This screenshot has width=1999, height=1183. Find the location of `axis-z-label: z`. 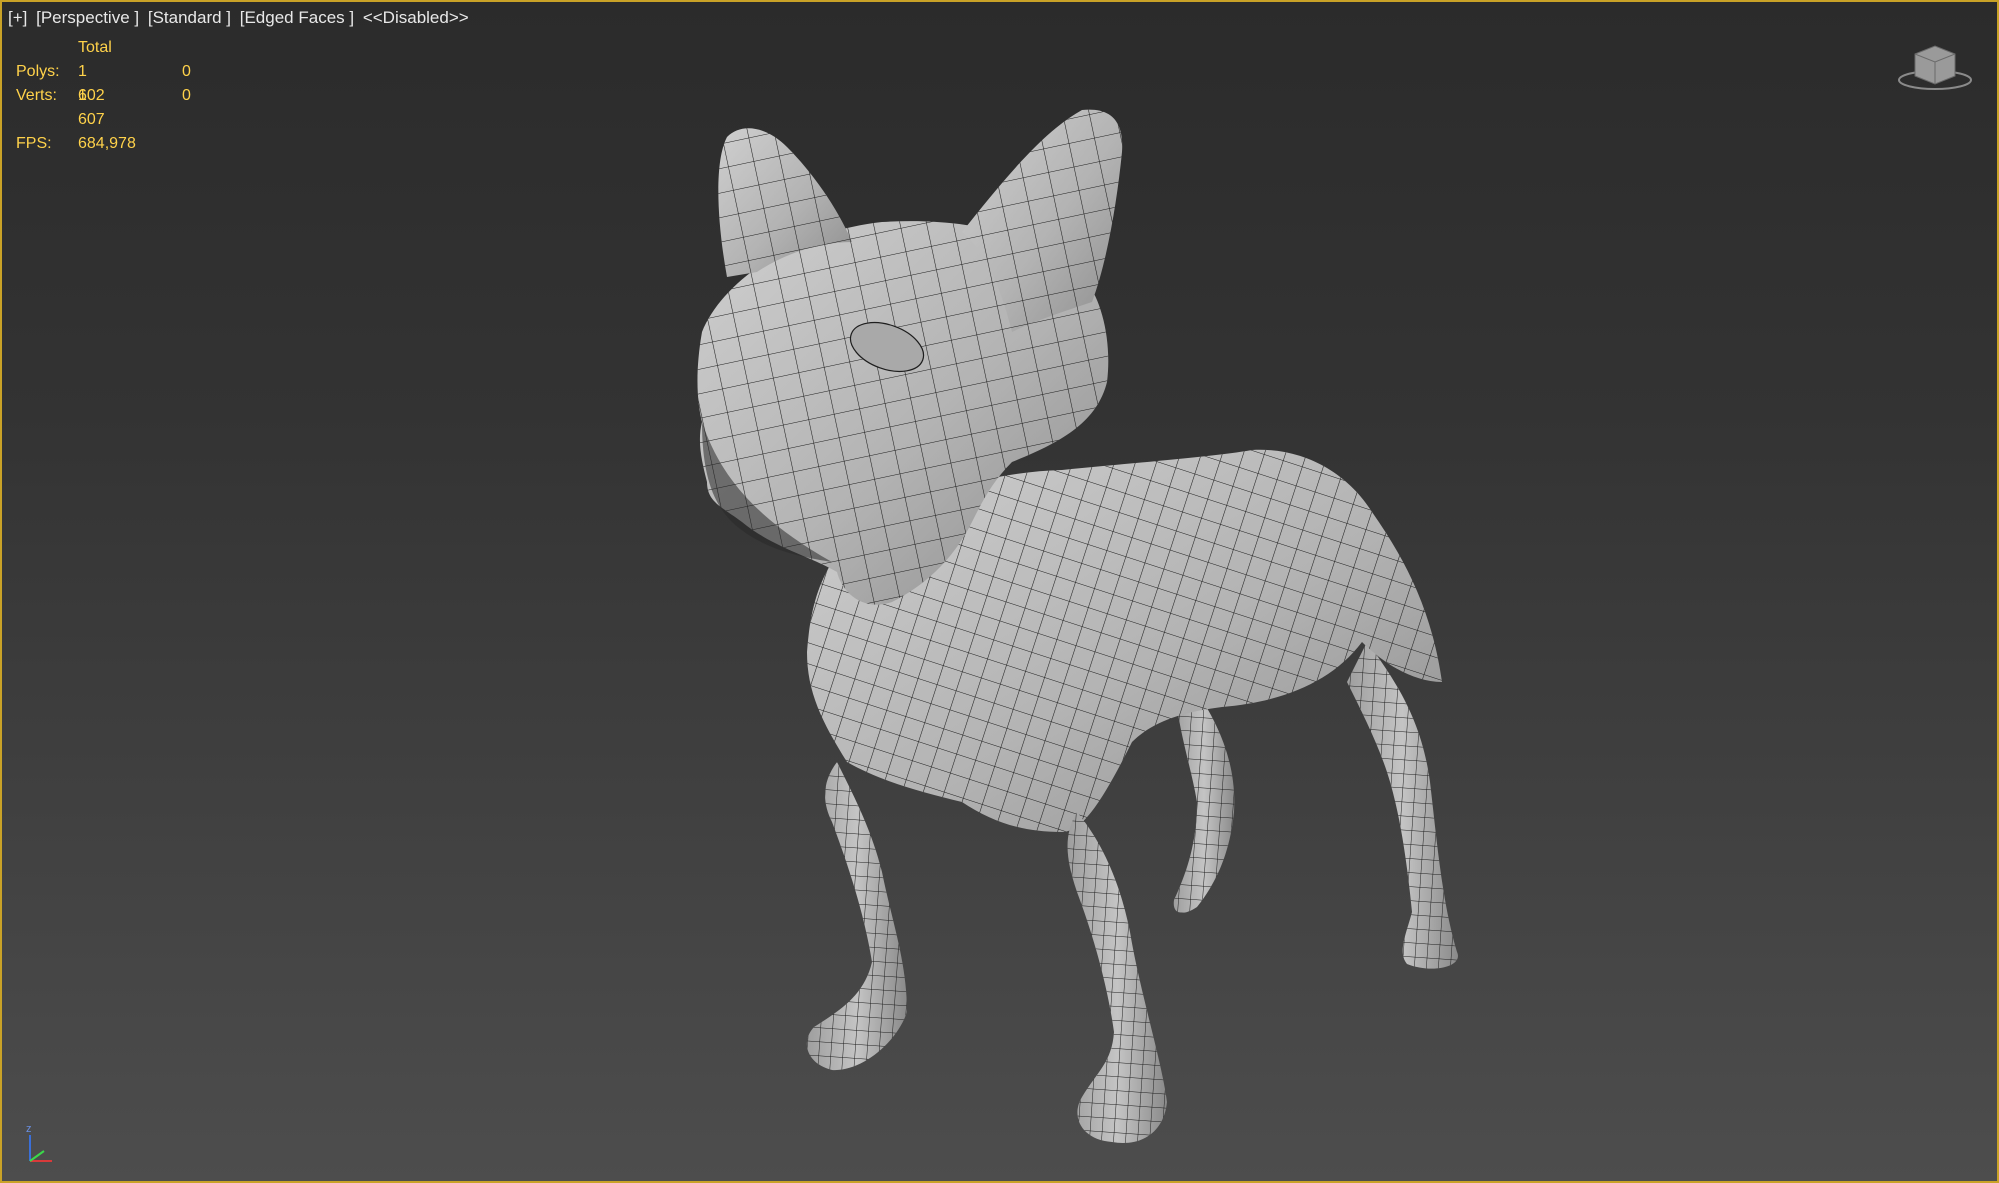

axis-z-label: z is located at coordinates (29, 1129).